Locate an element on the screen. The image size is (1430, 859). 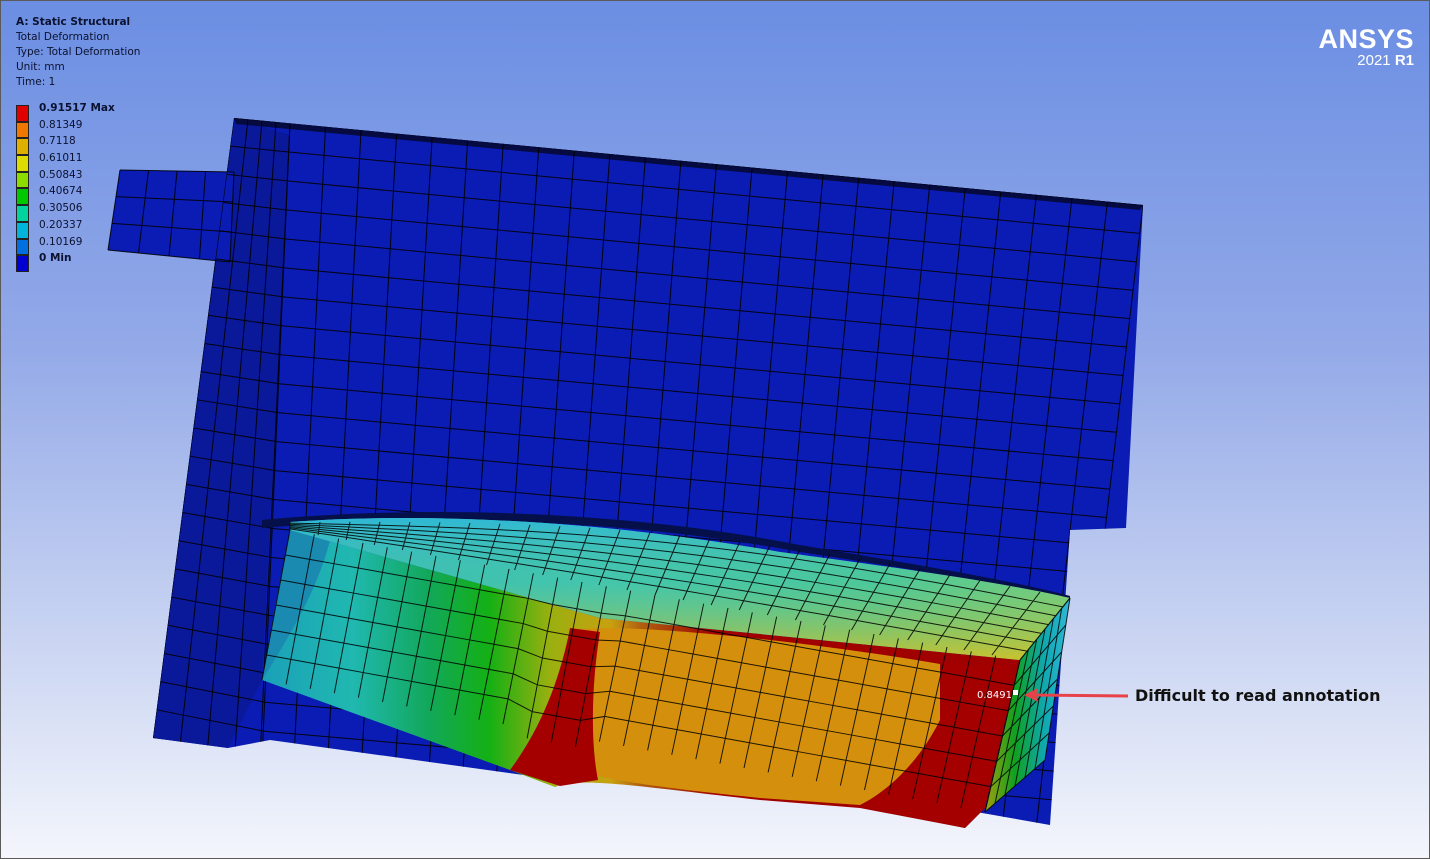
ansys-logo: ANSYS 2021 R1 is located at coordinates (1366, 47).